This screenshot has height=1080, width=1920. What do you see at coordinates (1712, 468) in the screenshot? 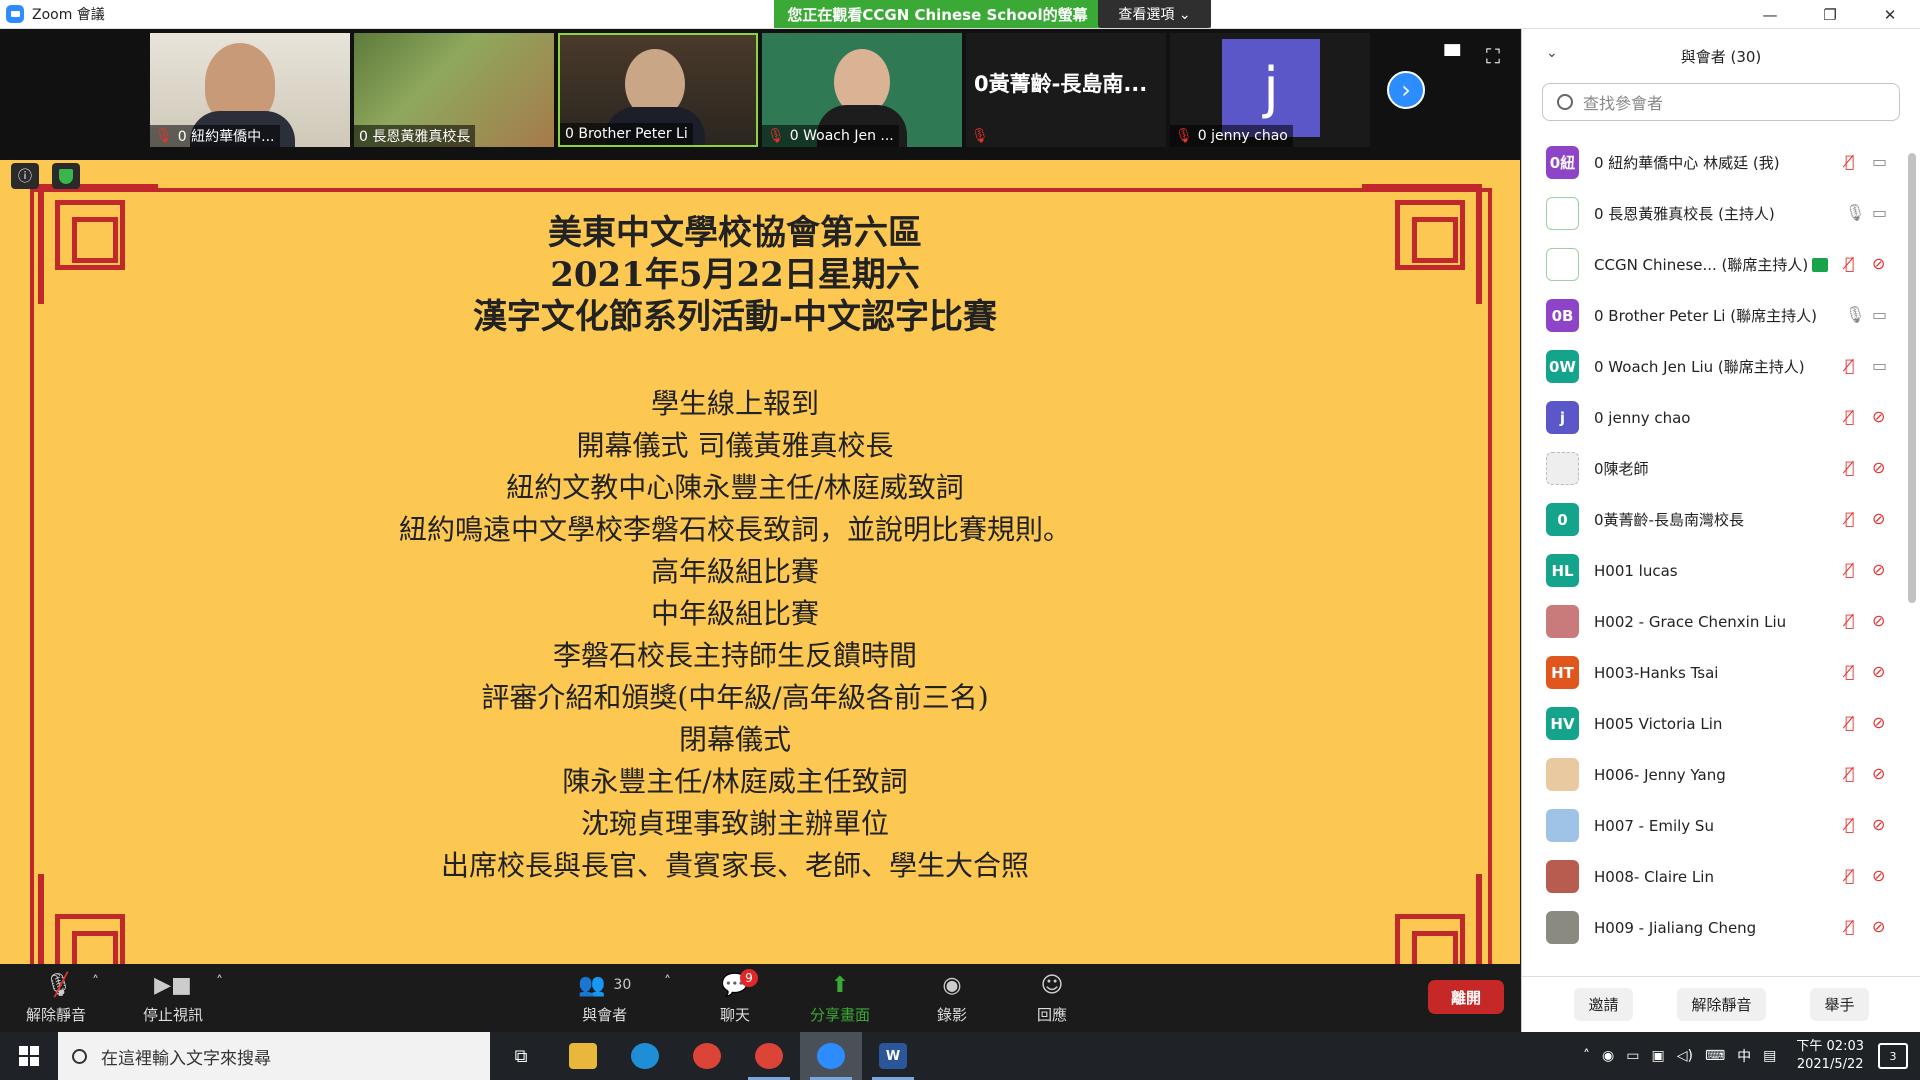
I see `participant-row: 0陳老師 🎙̸ ⊘` at bounding box center [1712, 468].